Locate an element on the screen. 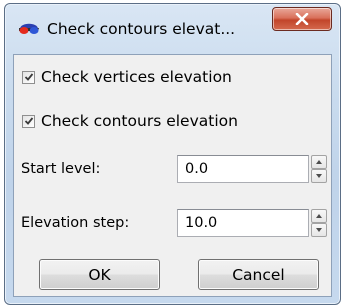  check-vertices-label: Check vertices elevation is located at coordinates (136, 77).